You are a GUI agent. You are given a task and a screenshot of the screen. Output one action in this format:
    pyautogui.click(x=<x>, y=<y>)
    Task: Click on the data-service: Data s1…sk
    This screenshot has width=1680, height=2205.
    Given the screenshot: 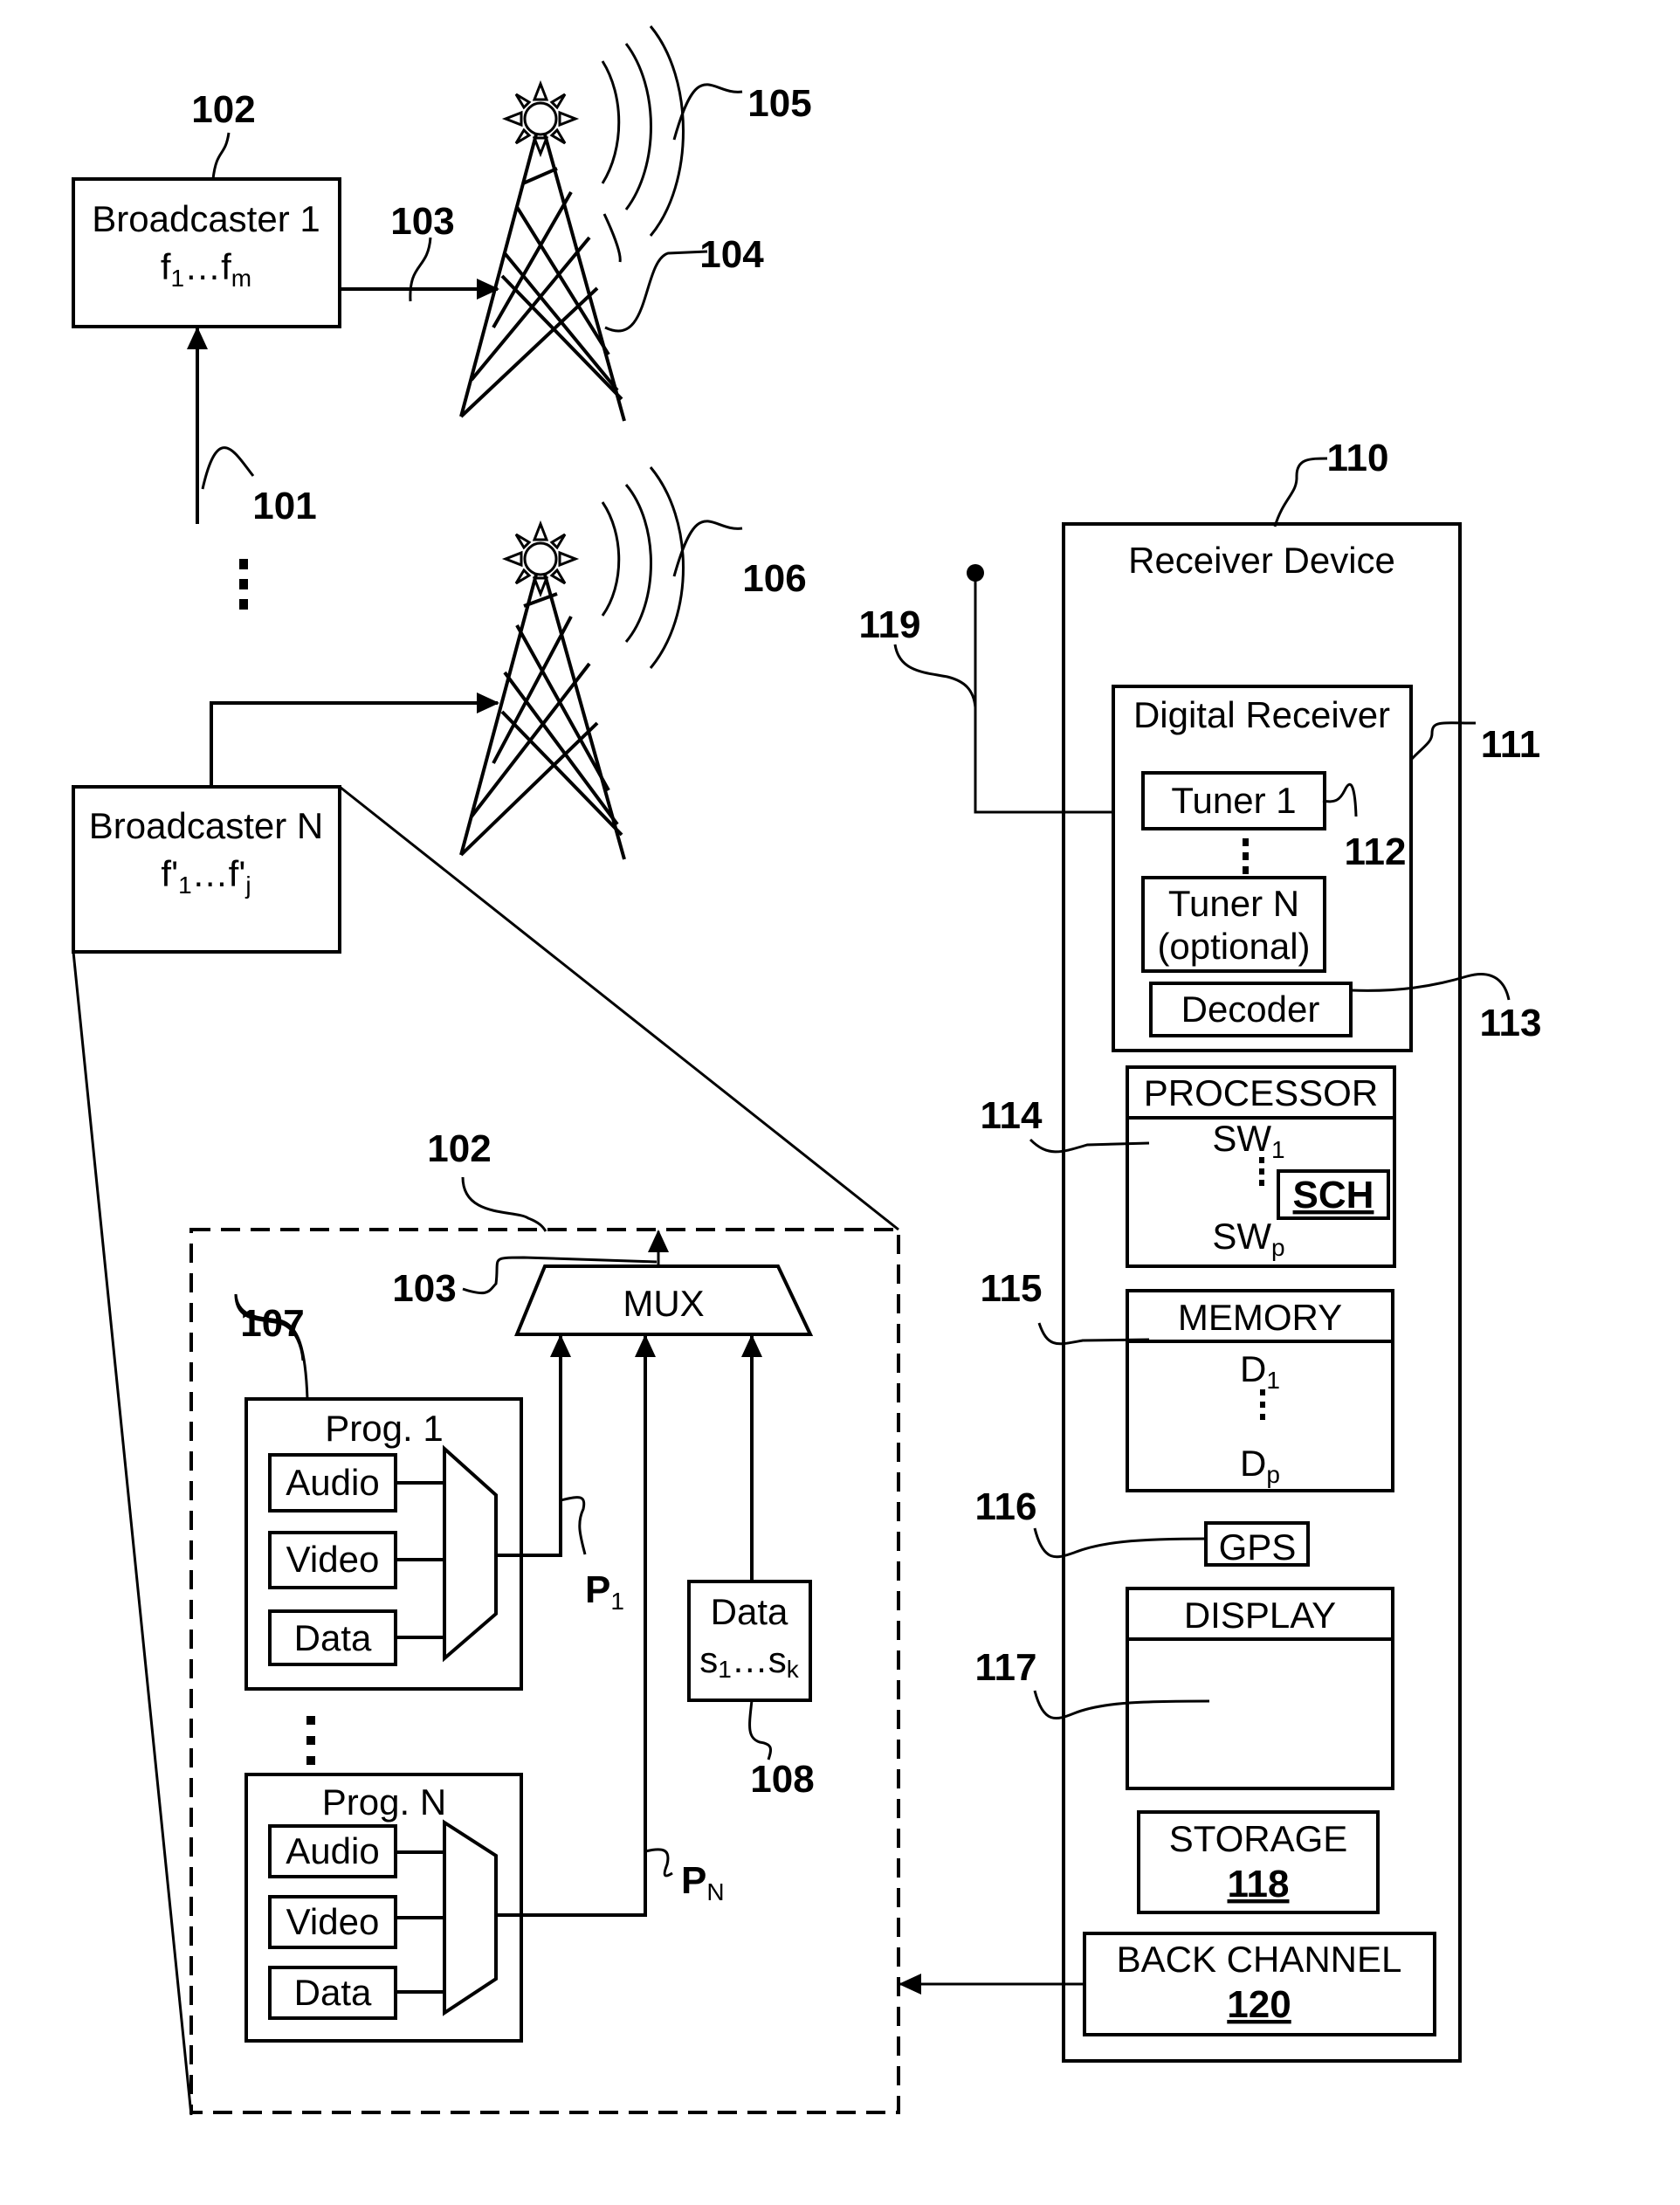 What is the action you would take?
    pyautogui.click(x=749, y=1641)
    